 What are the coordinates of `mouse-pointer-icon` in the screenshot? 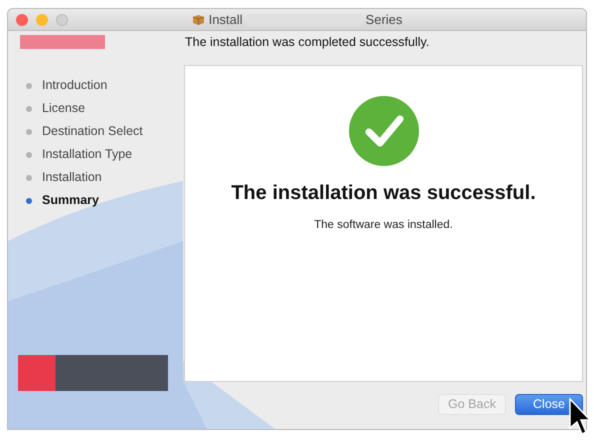 It's located at (580, 417).